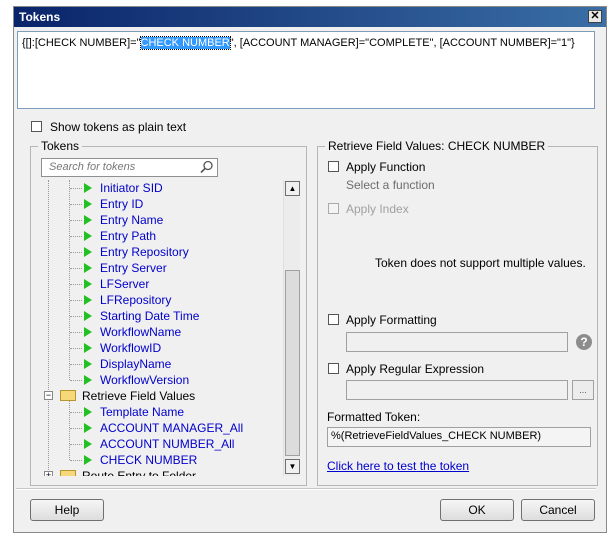  Describe the element at coordinates (136, 364) in the screenshot. I see `tree-token-label: DisplayName` at that location.